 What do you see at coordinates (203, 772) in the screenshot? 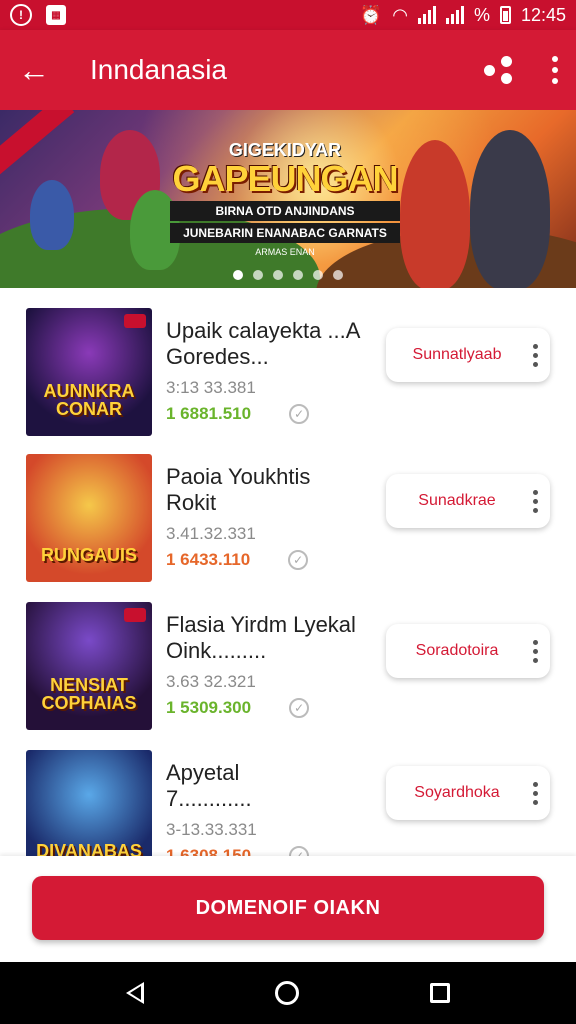
I see `game-title: Apyetal` at bounding box center [203, 772].